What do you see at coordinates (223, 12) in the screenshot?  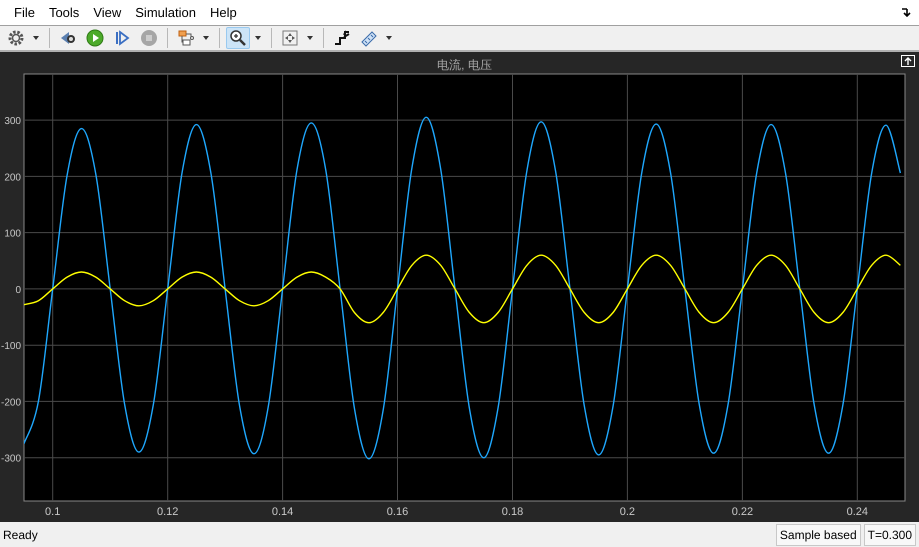 I see `menu-item: Help` at bounding box center [223, 12].